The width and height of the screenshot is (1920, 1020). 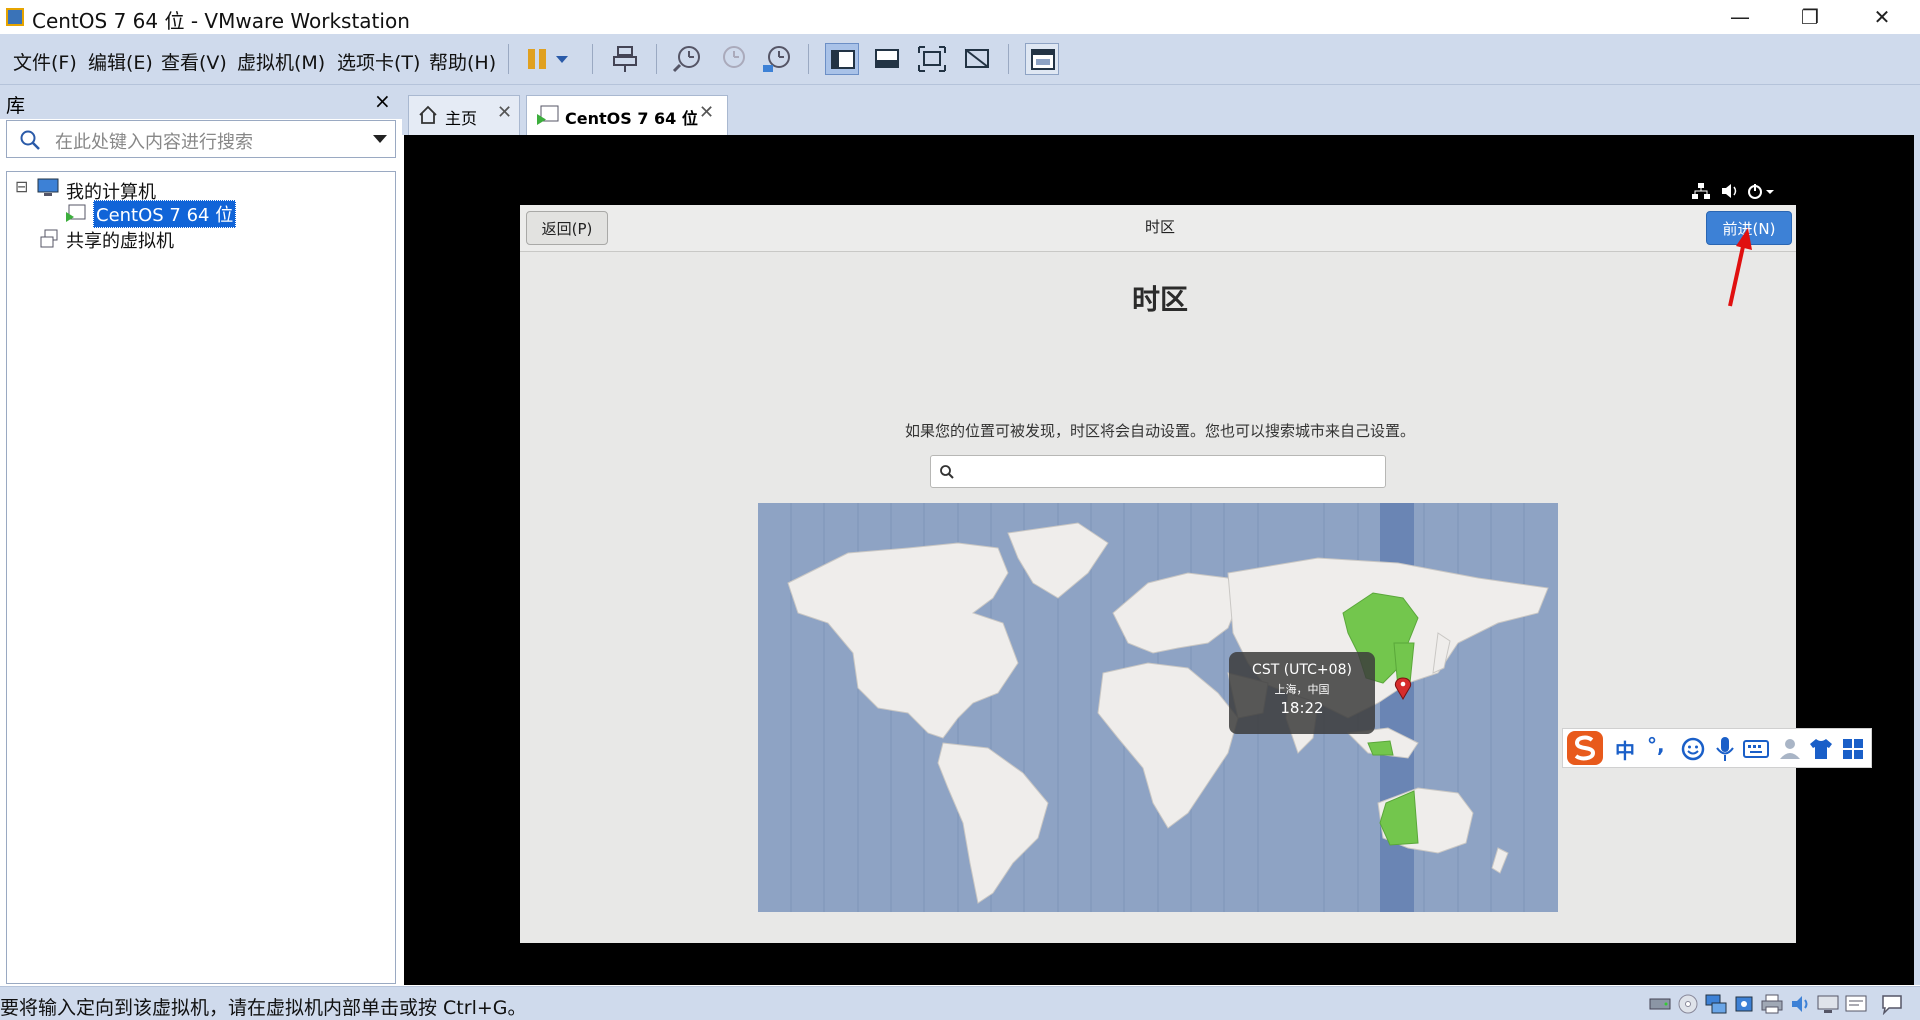 I want to click on usb-controller-icon, so click(x=1744, y=1004).